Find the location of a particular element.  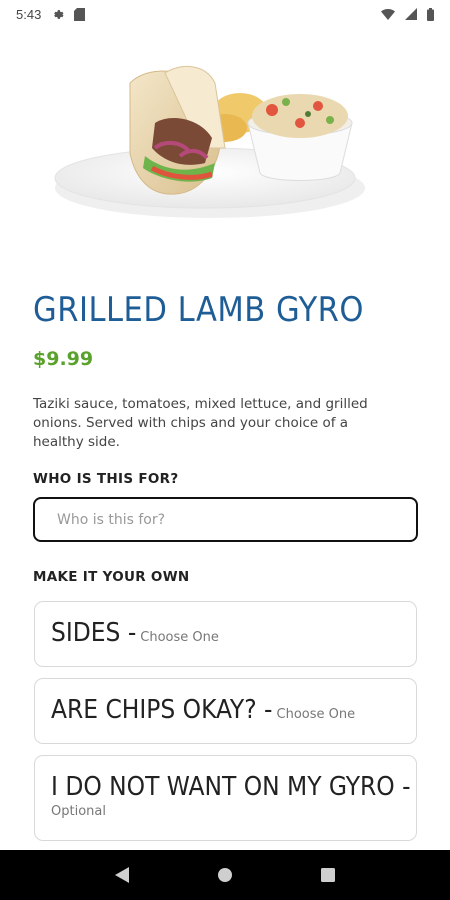

option-title: I DO NOT WANT ON MY GYRO - is located at coordinates (231, 787).